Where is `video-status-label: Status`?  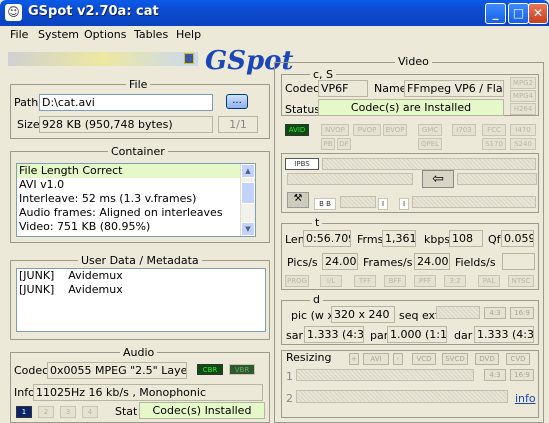
video-status-label: Status is located at coordinates (303, 109).